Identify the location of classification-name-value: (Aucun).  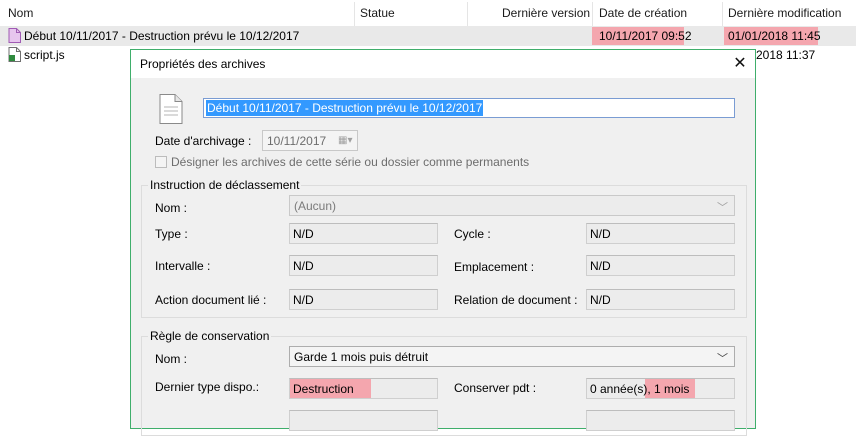
(315, 206).